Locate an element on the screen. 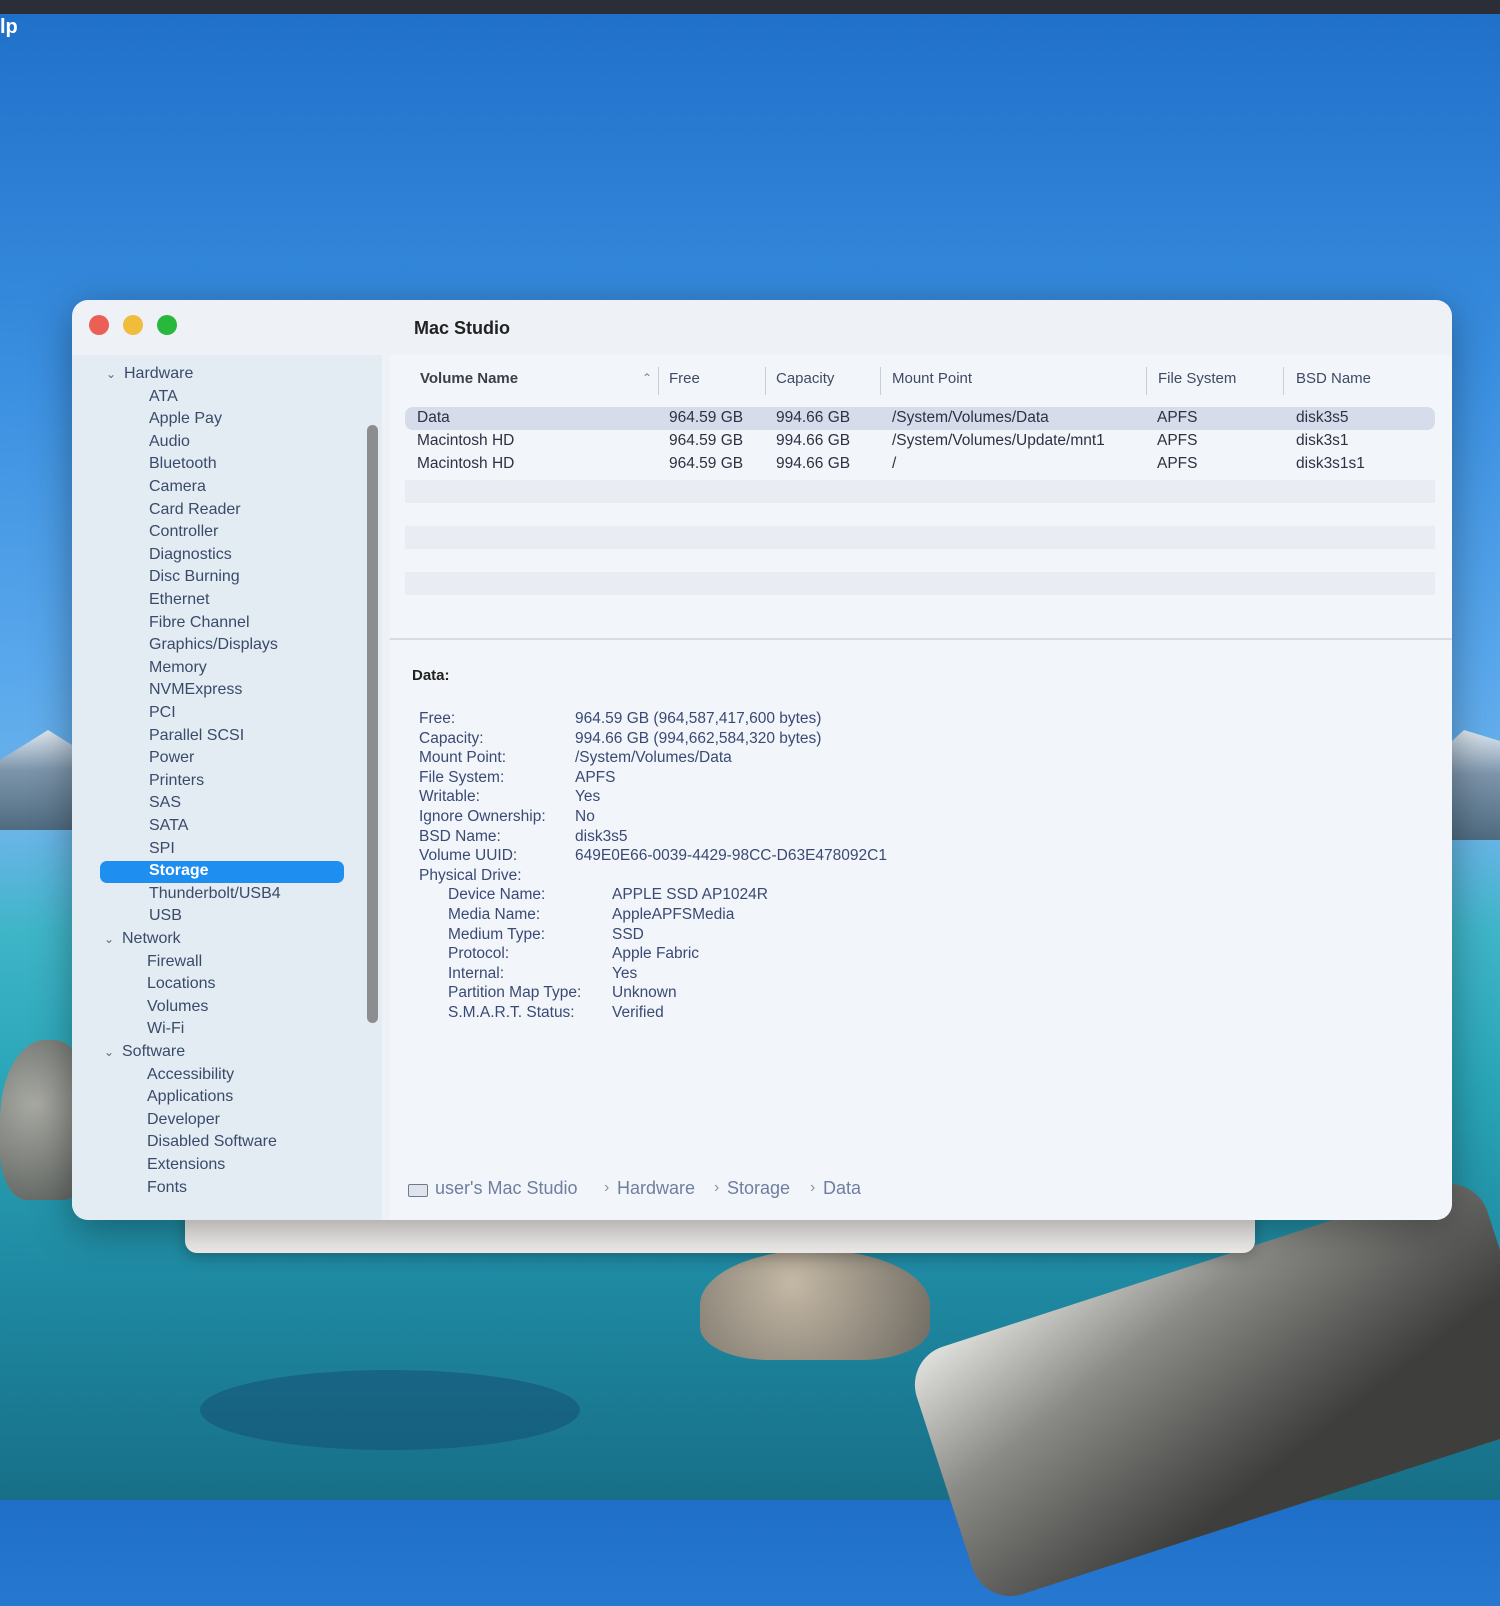 Image resolution: width=1500 pixels, height=1606 pixels. sidebar-item-nvmexpress: NVMExpress is located at coordinates (195, 690).